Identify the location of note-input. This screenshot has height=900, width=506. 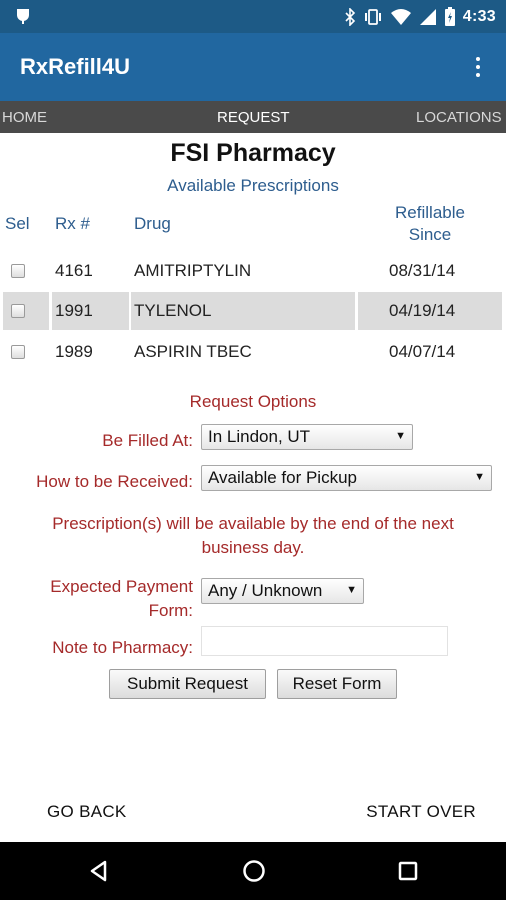
(324, 641).